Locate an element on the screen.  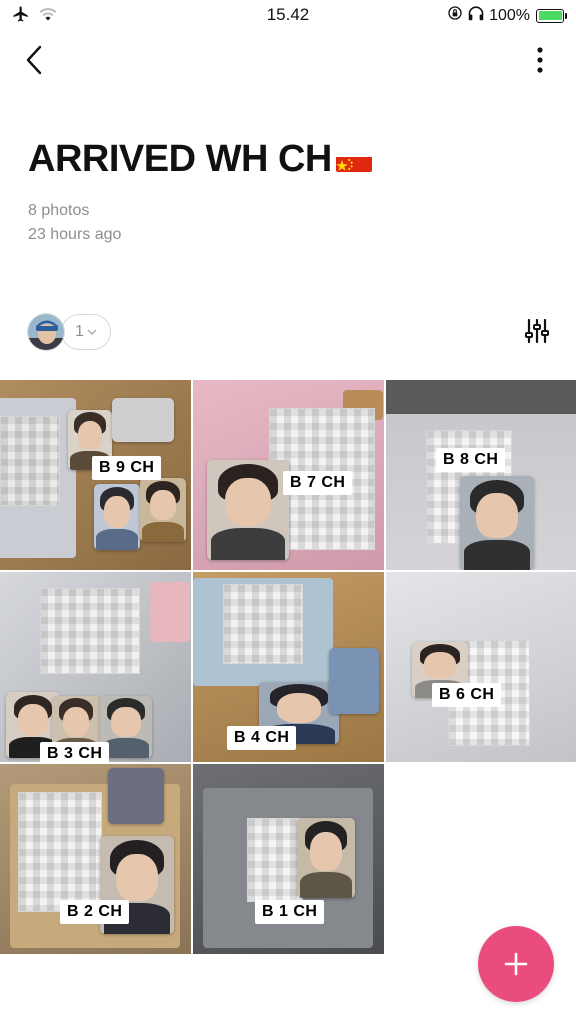
photo-tile: B 7 CH is located at coordinates (288, 475).